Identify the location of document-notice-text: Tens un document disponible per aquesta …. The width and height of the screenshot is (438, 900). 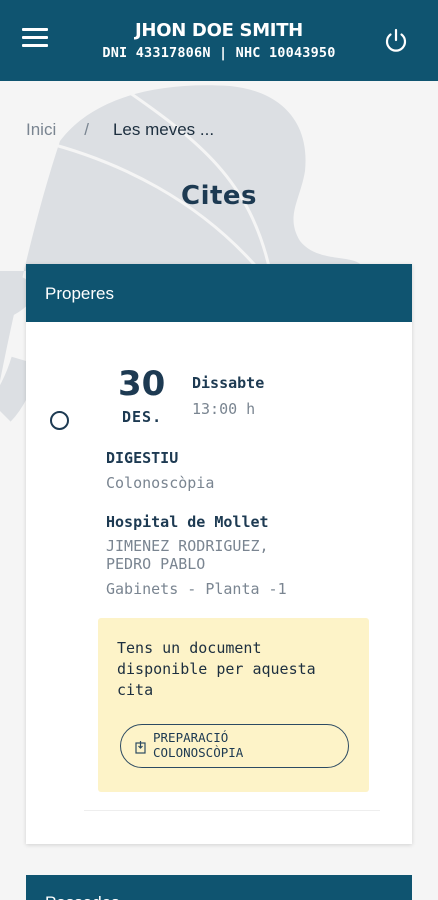
(216, 669).